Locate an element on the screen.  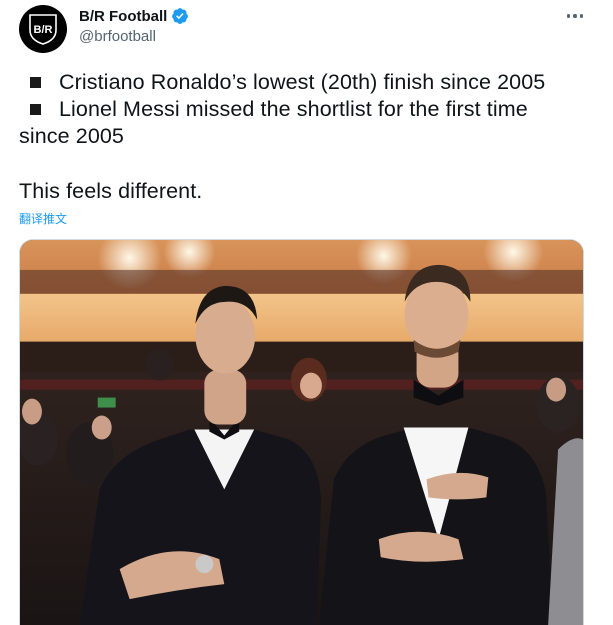
tweet-line-4: This feels different. is located at coordinates (111, 191).